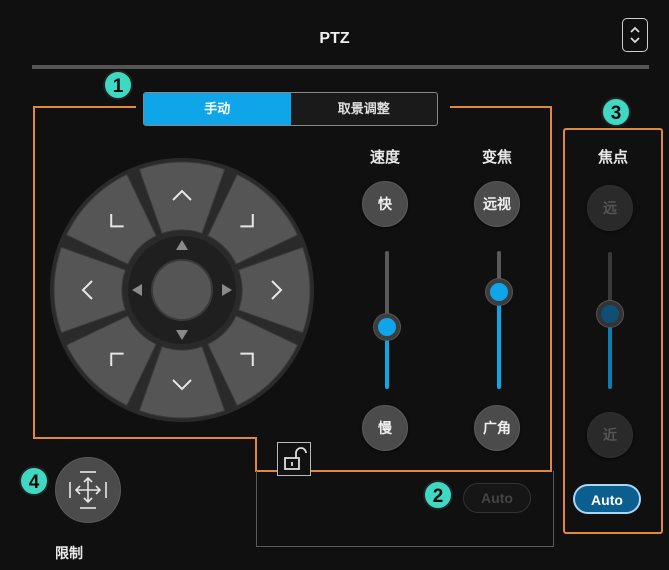 The height and width of the screenshot is (570, 669). Describe the element at coordinates (118, 85) in the screenshot. I see `annotation-badge-1: 1` at that location.